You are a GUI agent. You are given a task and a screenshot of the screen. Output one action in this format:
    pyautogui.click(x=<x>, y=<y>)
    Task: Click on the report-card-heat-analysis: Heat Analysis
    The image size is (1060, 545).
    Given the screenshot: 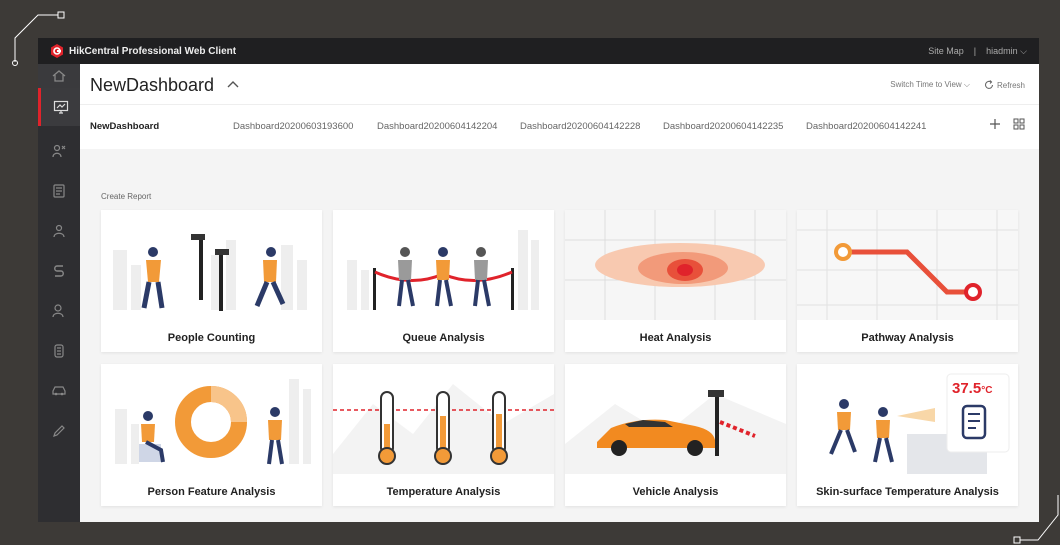 What is the action you would take?
    pyautogui.click(x=675, y=281)
    